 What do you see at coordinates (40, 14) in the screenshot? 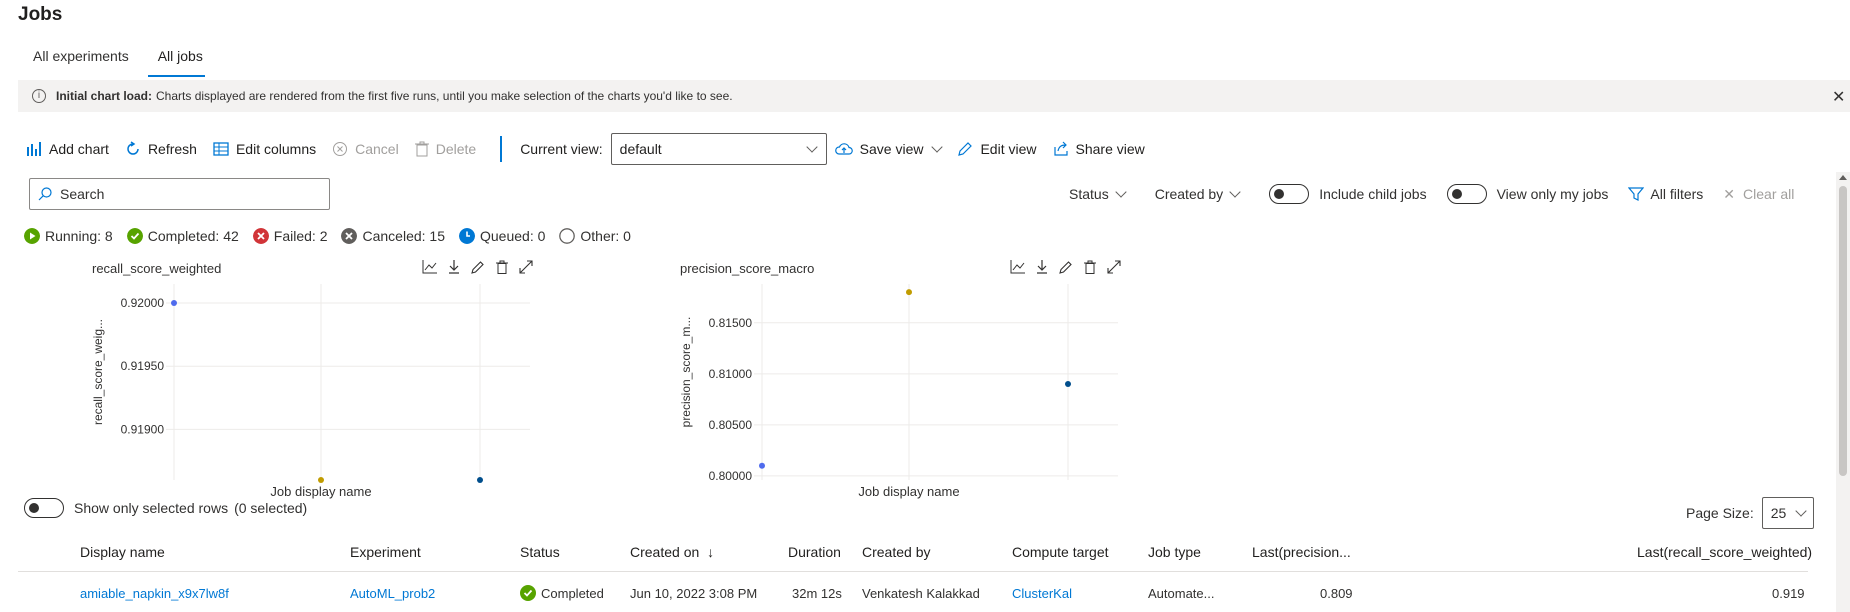
I see `page-title: Jobs` at bounding box center [40, 14].